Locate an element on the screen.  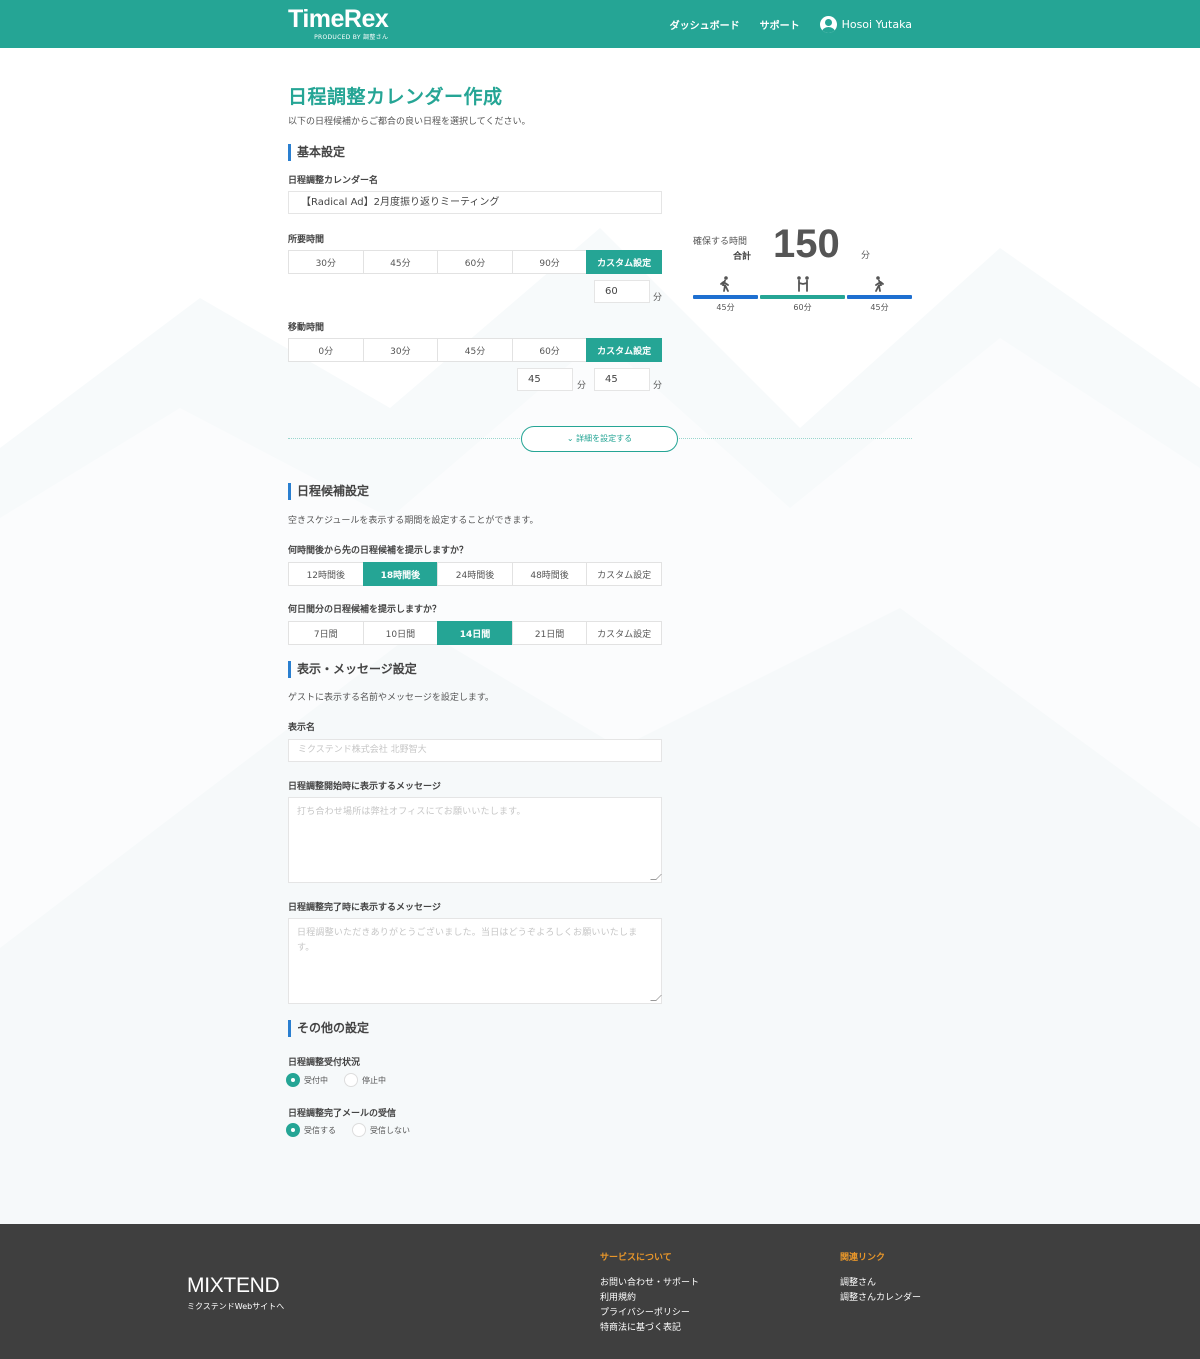
candidate-desc: 空きスケジュールを表示する期間を設定することができます。 is located at coordinates (413, 521).